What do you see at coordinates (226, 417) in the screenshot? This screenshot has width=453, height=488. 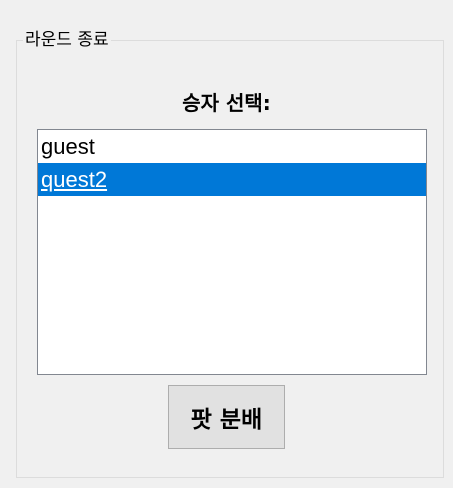 I see `distribute-pot-button: 팟 분배` at bounding box center [226, 417].